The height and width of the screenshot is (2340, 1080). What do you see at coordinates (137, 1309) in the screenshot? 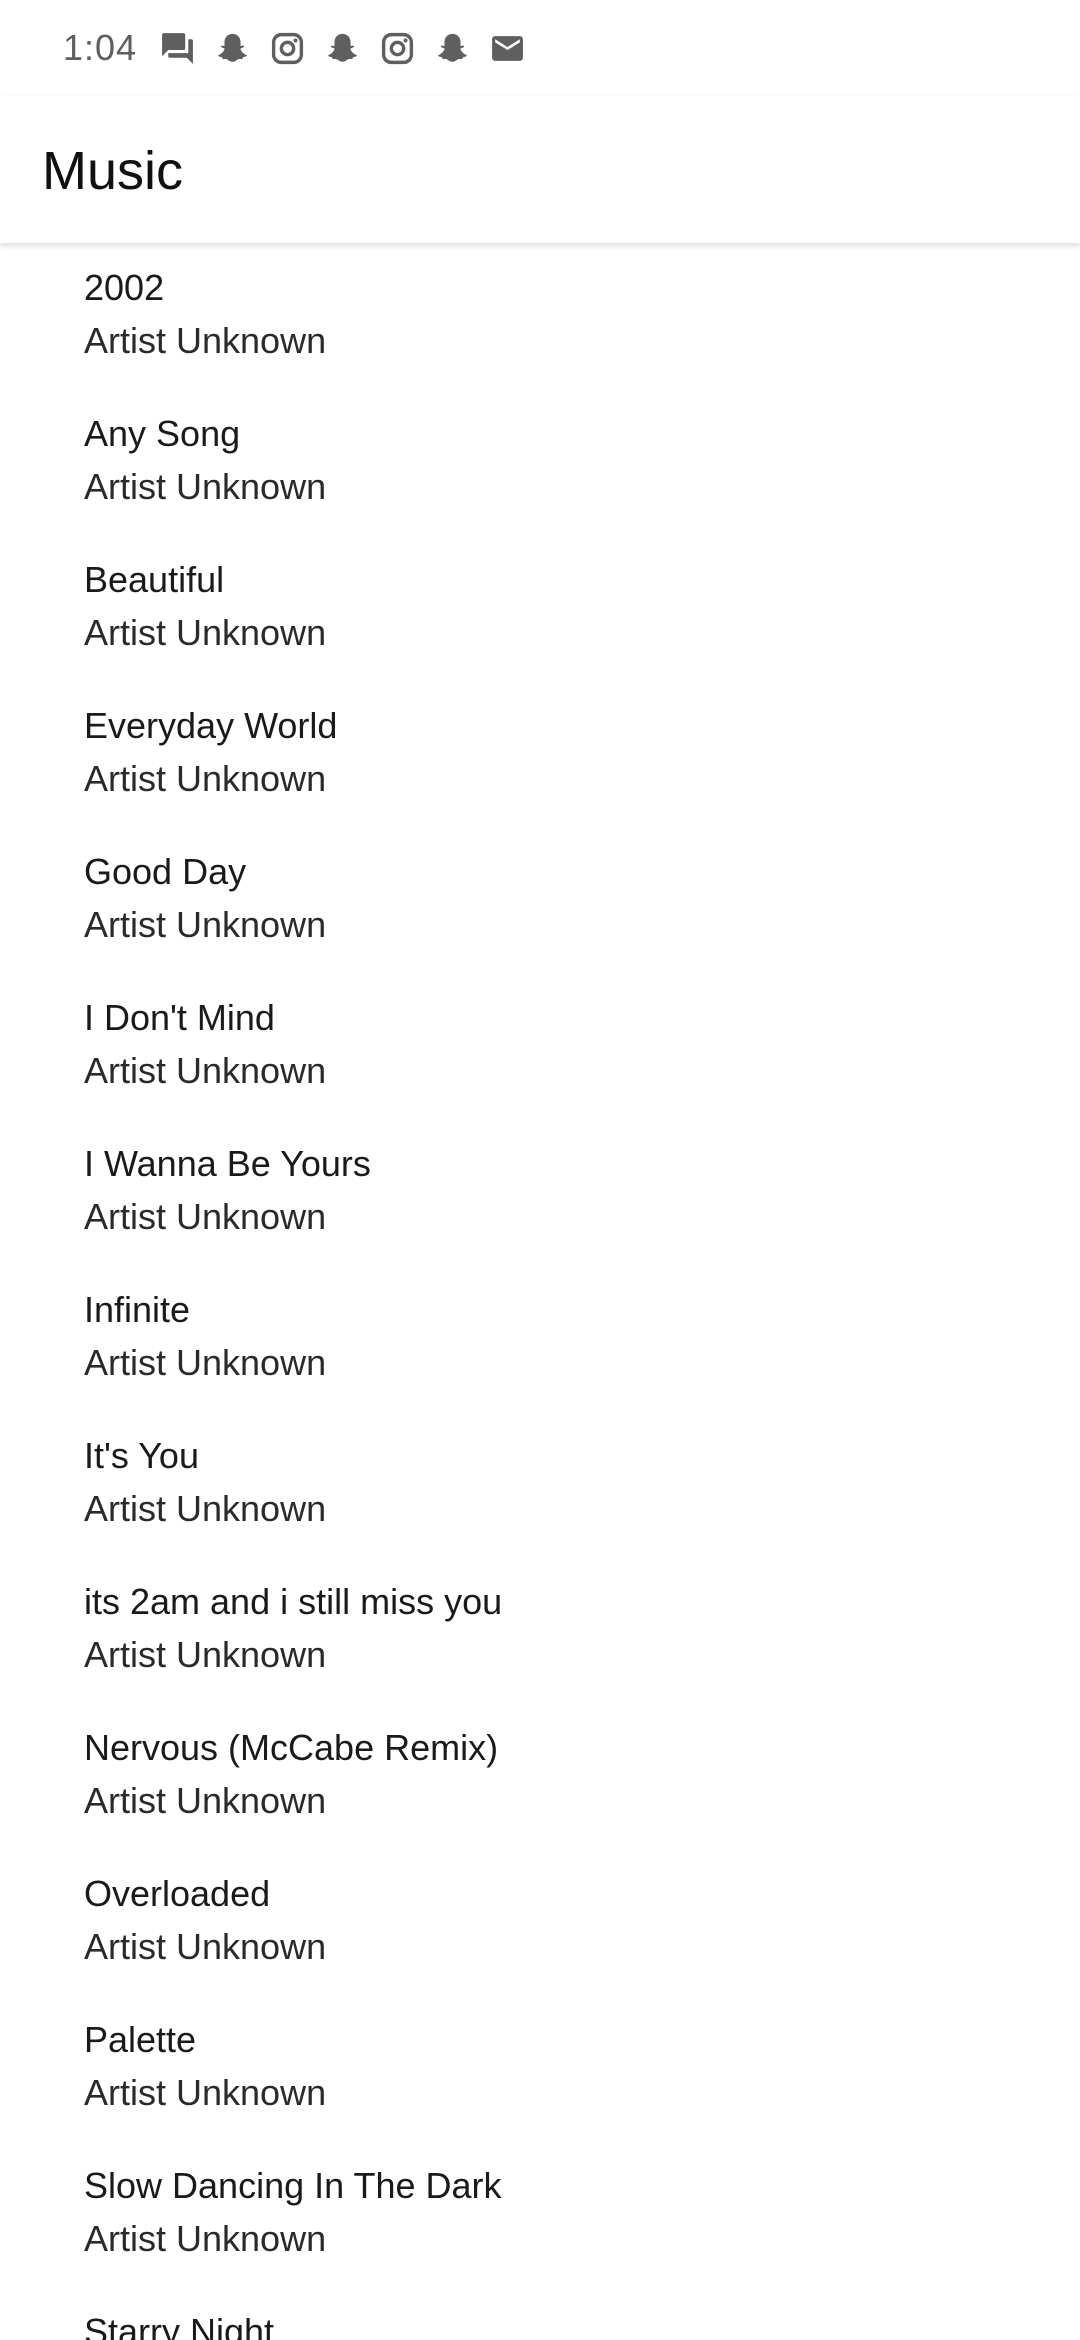
I see `song-title: Infinite` at bounding box center [137, 1309].